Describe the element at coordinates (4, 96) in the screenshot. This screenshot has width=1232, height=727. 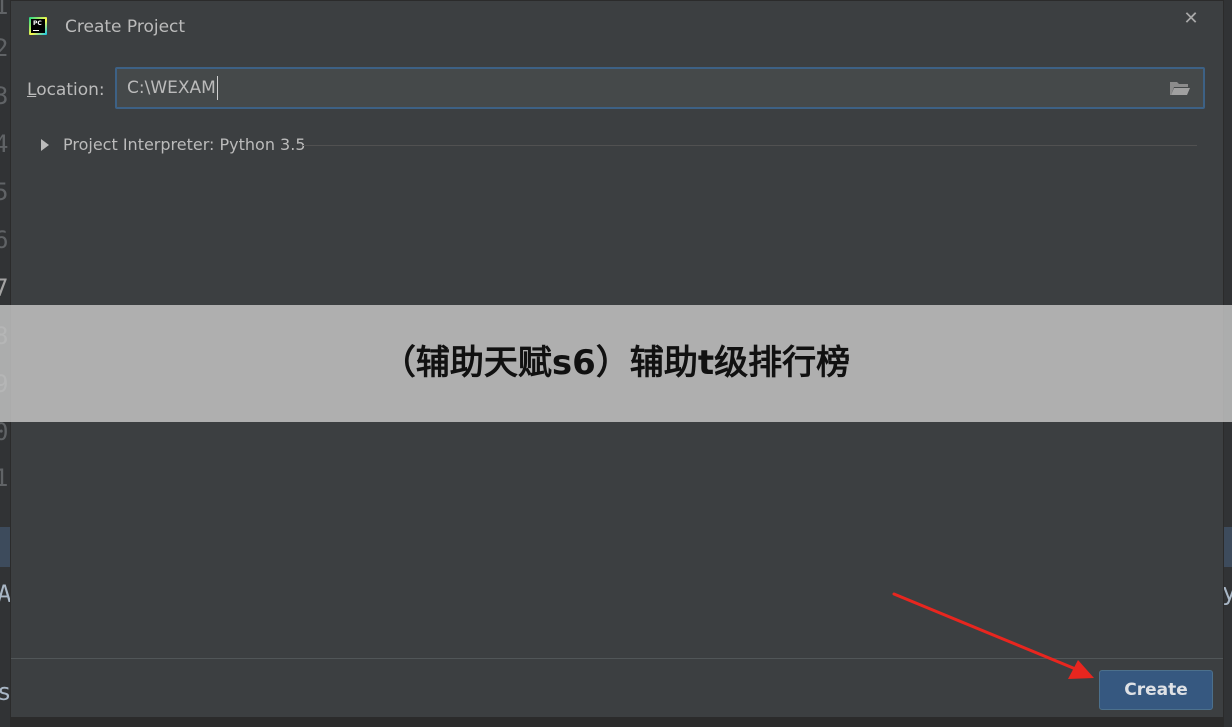
I see `line-number: 3` at that location.